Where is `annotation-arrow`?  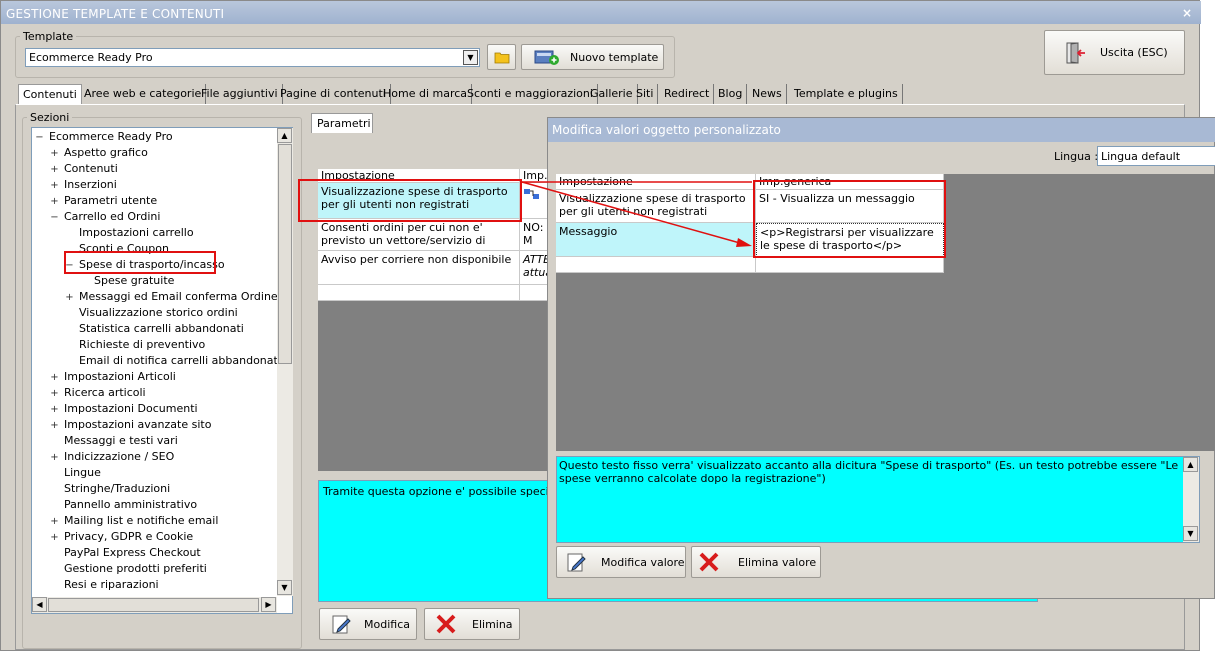 annotation-arrow is located at coordinates (636, 214).